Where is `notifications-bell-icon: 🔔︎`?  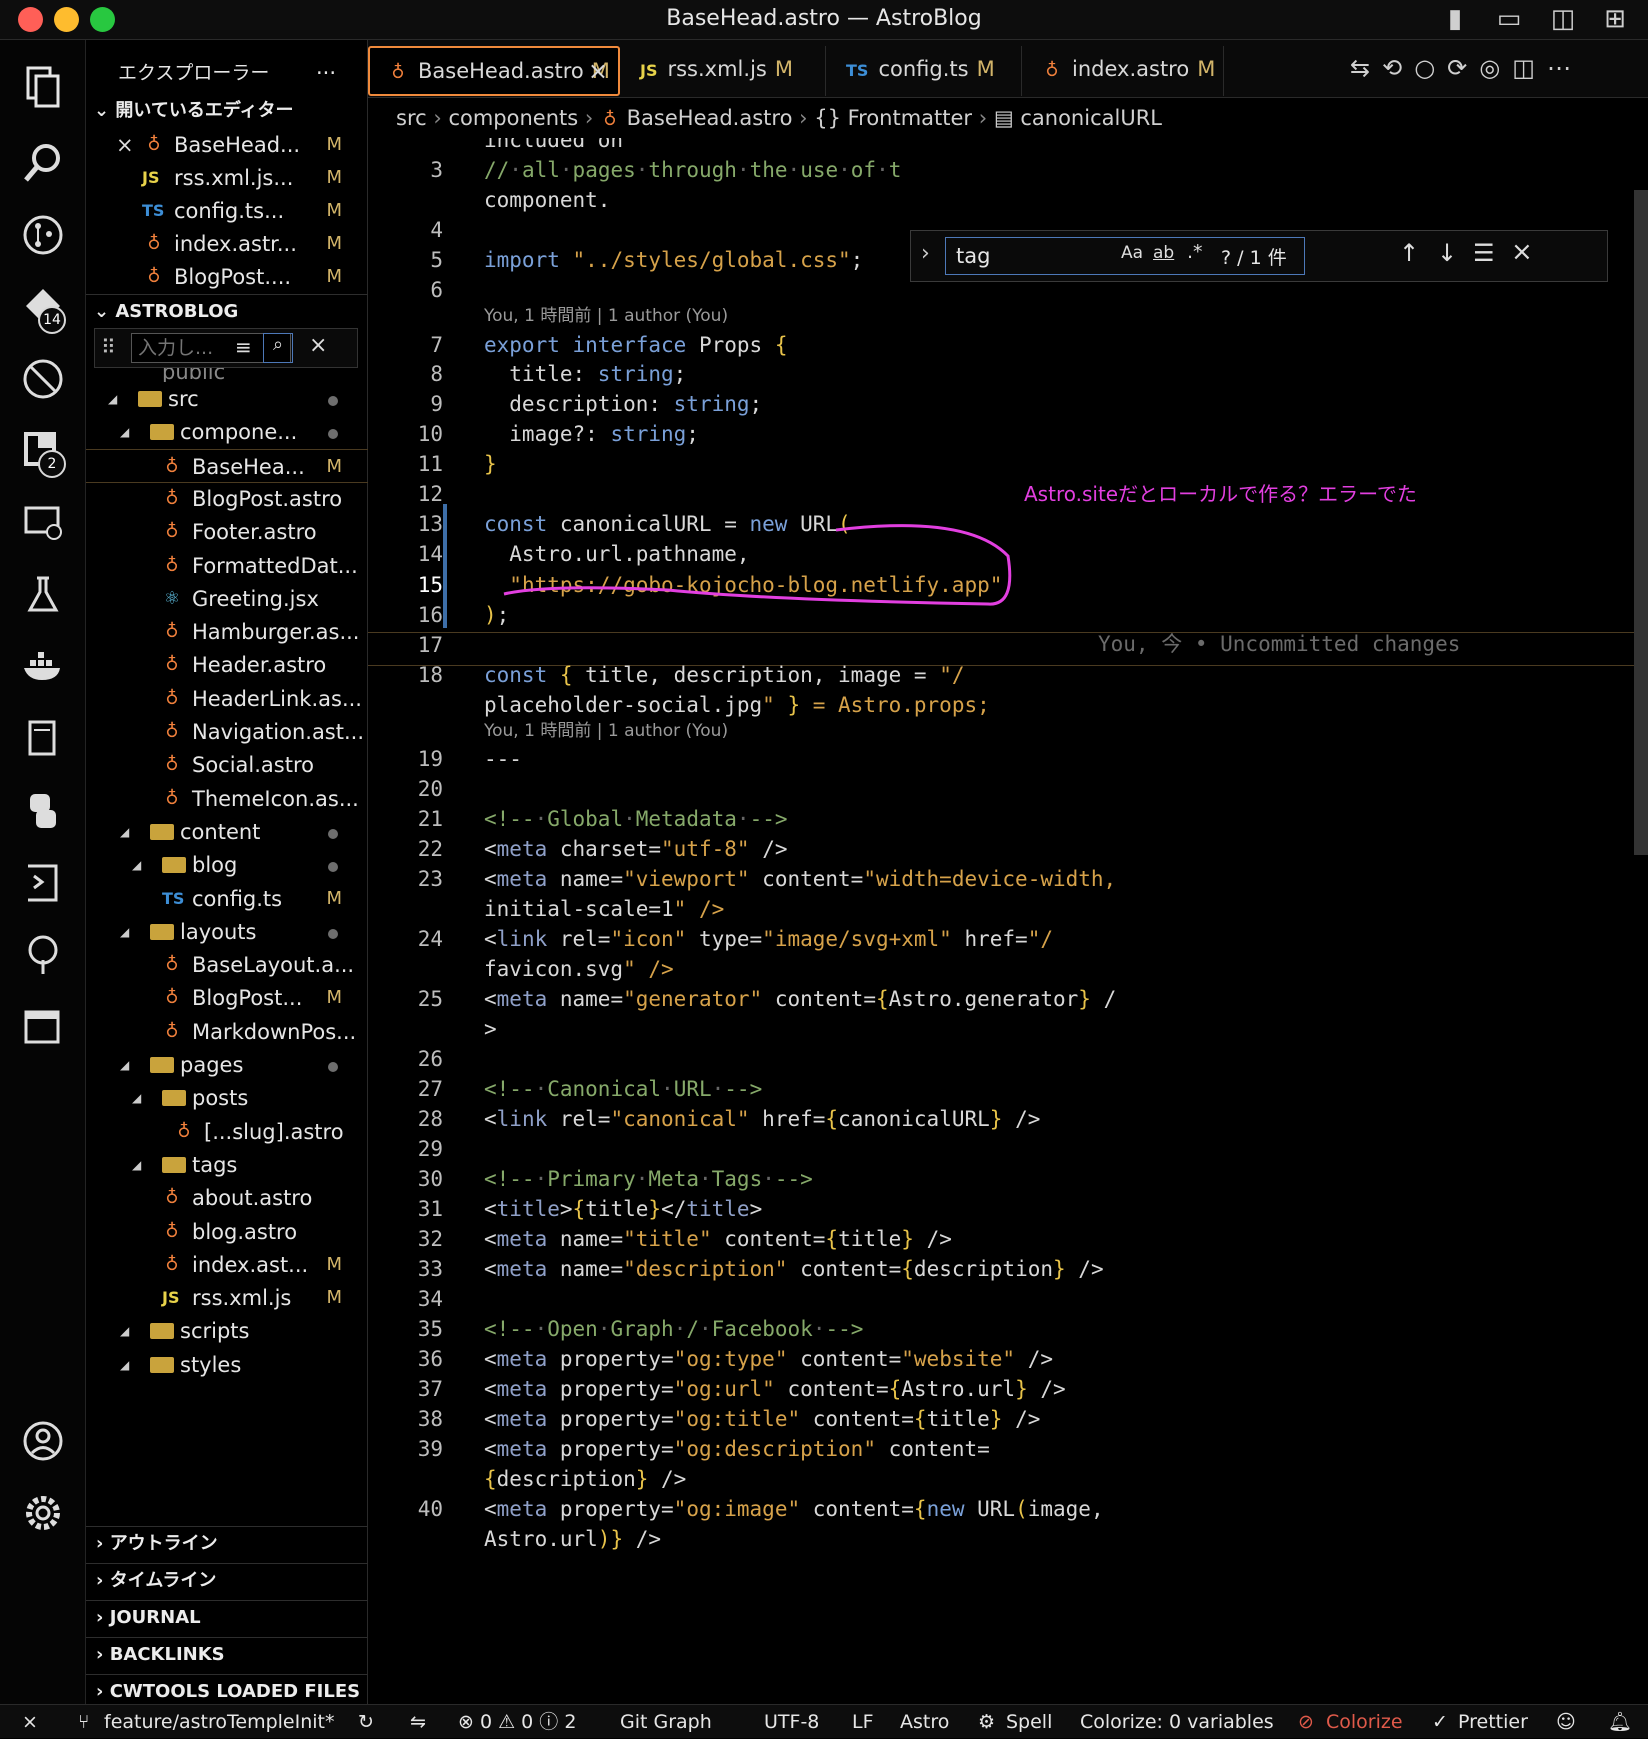 notifications-bell-icon: 🔔︎ is located at coordinates (1620, 1722).